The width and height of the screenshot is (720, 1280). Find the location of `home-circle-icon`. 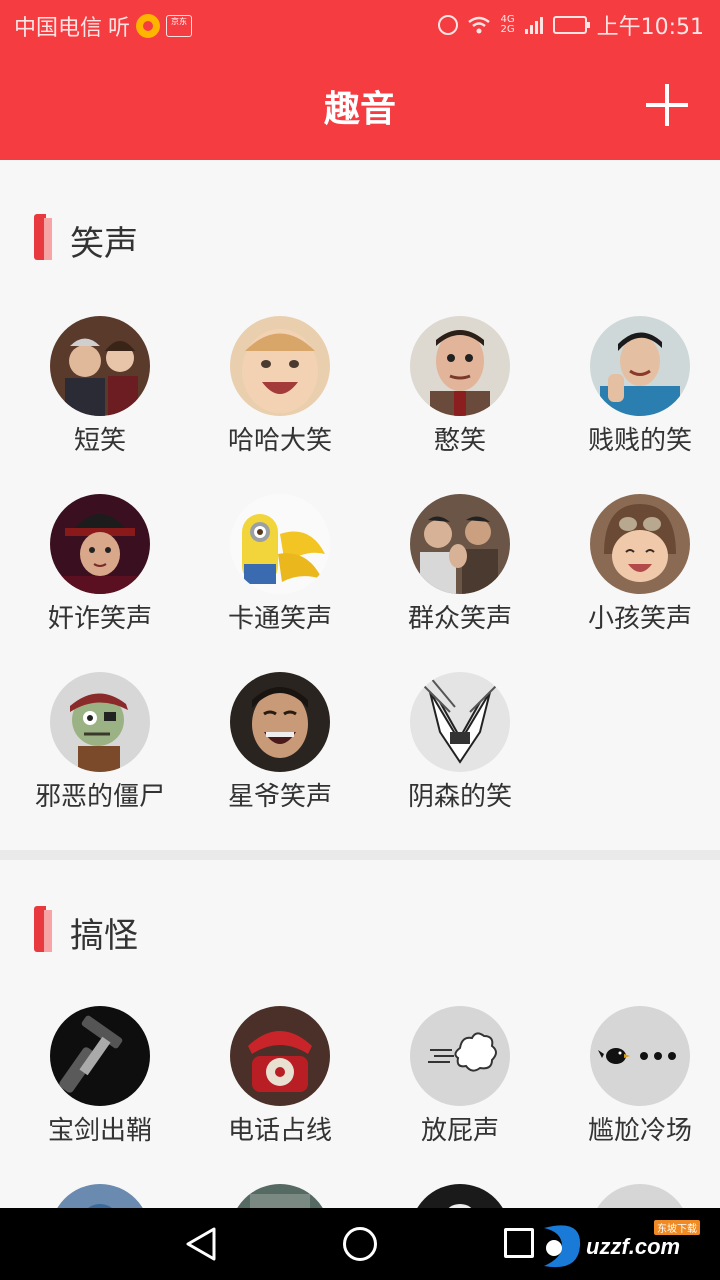

home-circle-icon is located at coordinates (360, 1244).